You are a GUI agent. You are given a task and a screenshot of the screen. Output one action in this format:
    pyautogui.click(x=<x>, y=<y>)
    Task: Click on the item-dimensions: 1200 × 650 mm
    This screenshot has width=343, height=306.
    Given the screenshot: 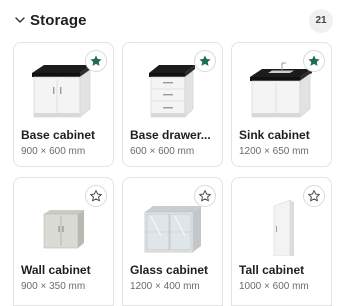 What is the action you would take?
    pyautogui.click(x=274, y=151)
    